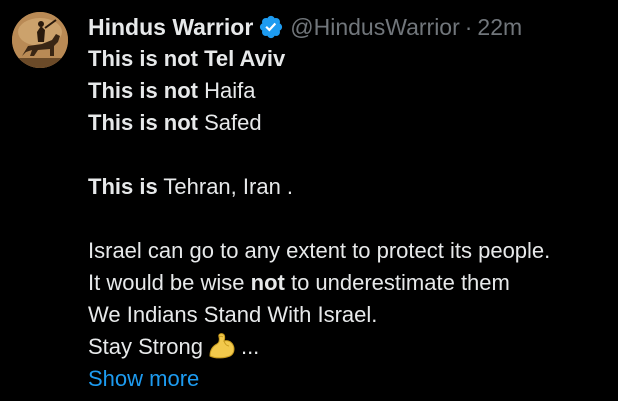  I want to click on tweet-line: This is not Haifa, so click(348, 91).